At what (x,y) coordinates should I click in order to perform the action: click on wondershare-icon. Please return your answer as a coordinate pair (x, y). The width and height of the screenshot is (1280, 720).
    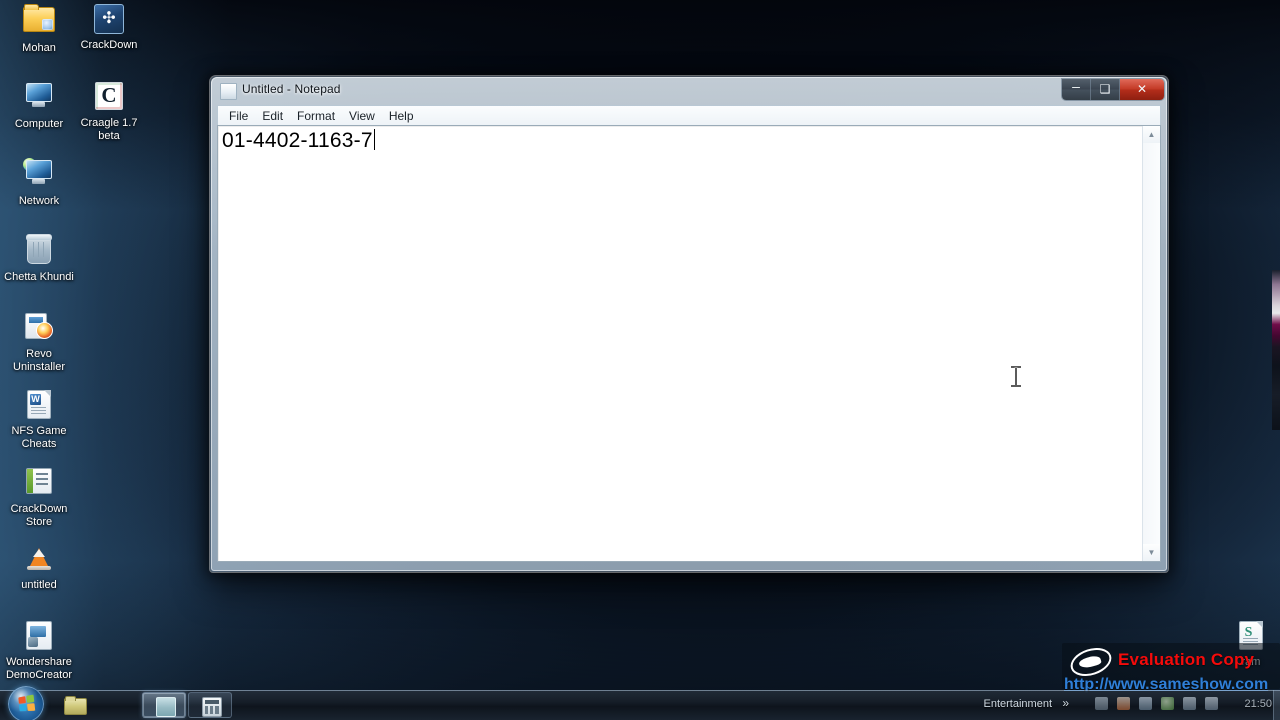
    Looking at the image, I should click on (39, 637).